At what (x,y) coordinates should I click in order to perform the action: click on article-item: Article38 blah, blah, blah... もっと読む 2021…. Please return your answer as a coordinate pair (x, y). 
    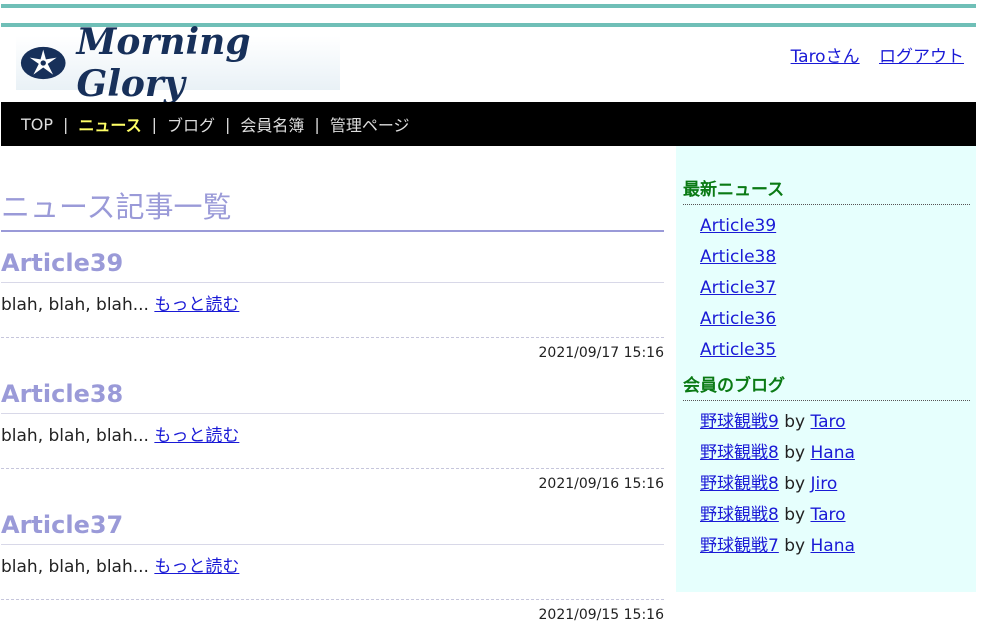
    Looking at the image, I should click on (332, 428).